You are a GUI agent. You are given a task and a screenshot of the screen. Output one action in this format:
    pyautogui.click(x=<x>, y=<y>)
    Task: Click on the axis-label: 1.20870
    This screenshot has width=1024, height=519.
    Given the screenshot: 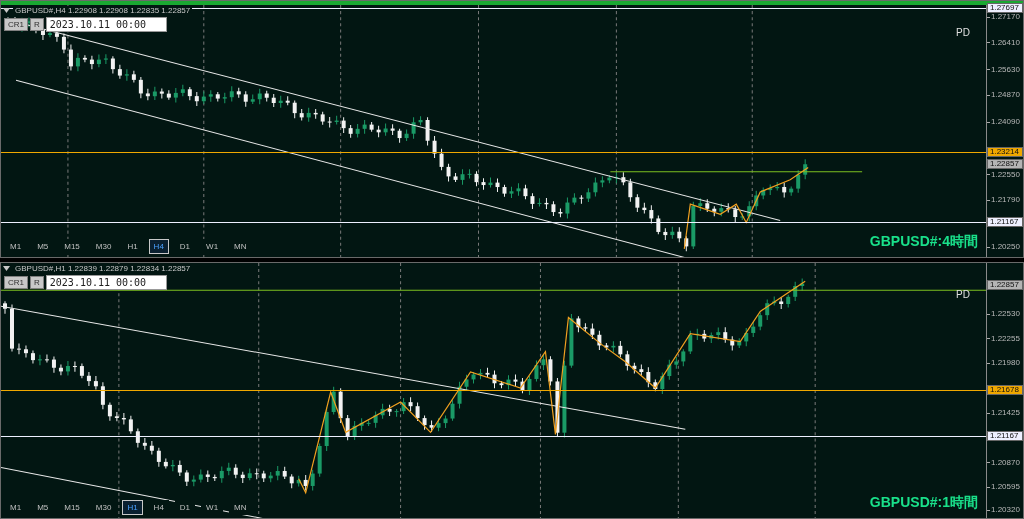 What is the action you would take?
    pyautogui.click(x=1005, y=462)
    